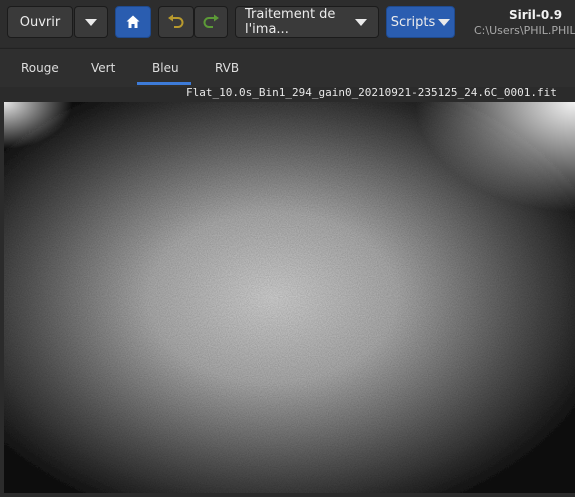 This screenshot has height=497, width=575. What do you see at coordinates (536, 15) in the screenshot?
I see `app-title: Siril-0.9` at bounding box center [536, 15].